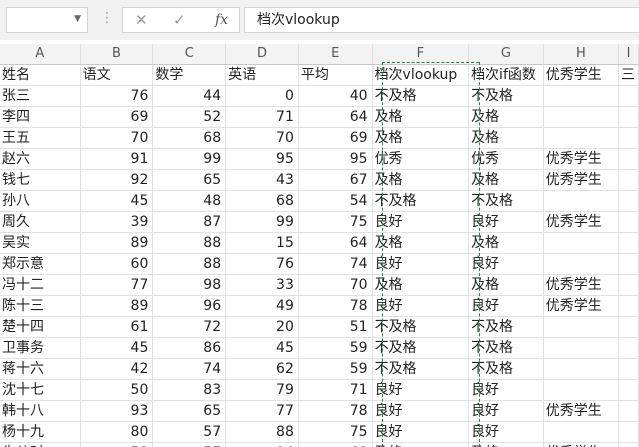 This screenshot has width=639, height=447. Describe the element at coordinates (421, 159) in the screenshot. I see `table-cell: 优秀` at that location.